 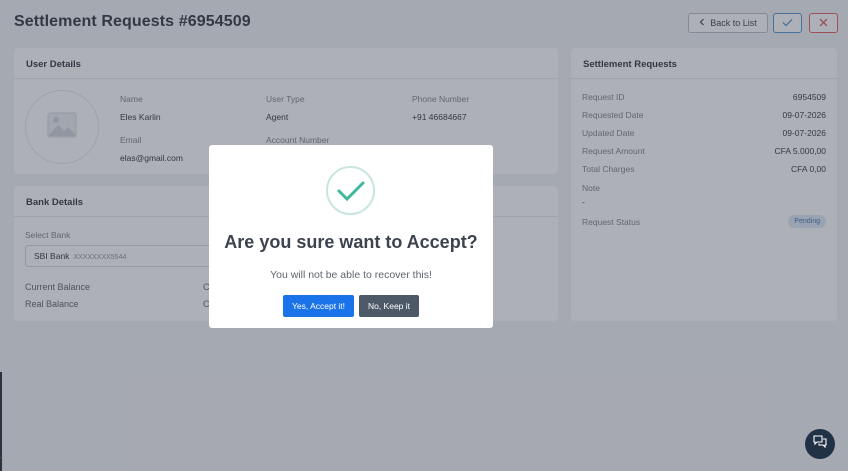 I want to click on cancel-keep-button: No, Keep it, so click(x=389, y=306).